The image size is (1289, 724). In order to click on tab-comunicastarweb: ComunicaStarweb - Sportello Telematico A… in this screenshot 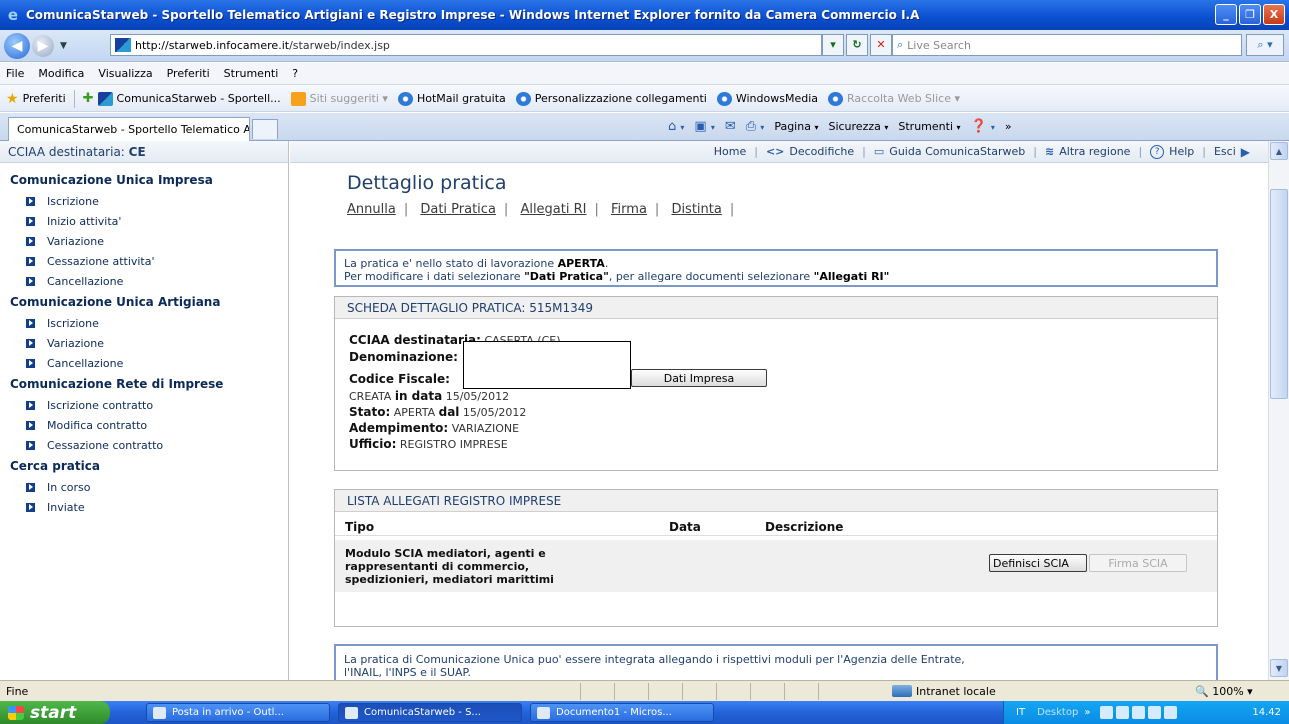, I will do `click(129, 129)`.